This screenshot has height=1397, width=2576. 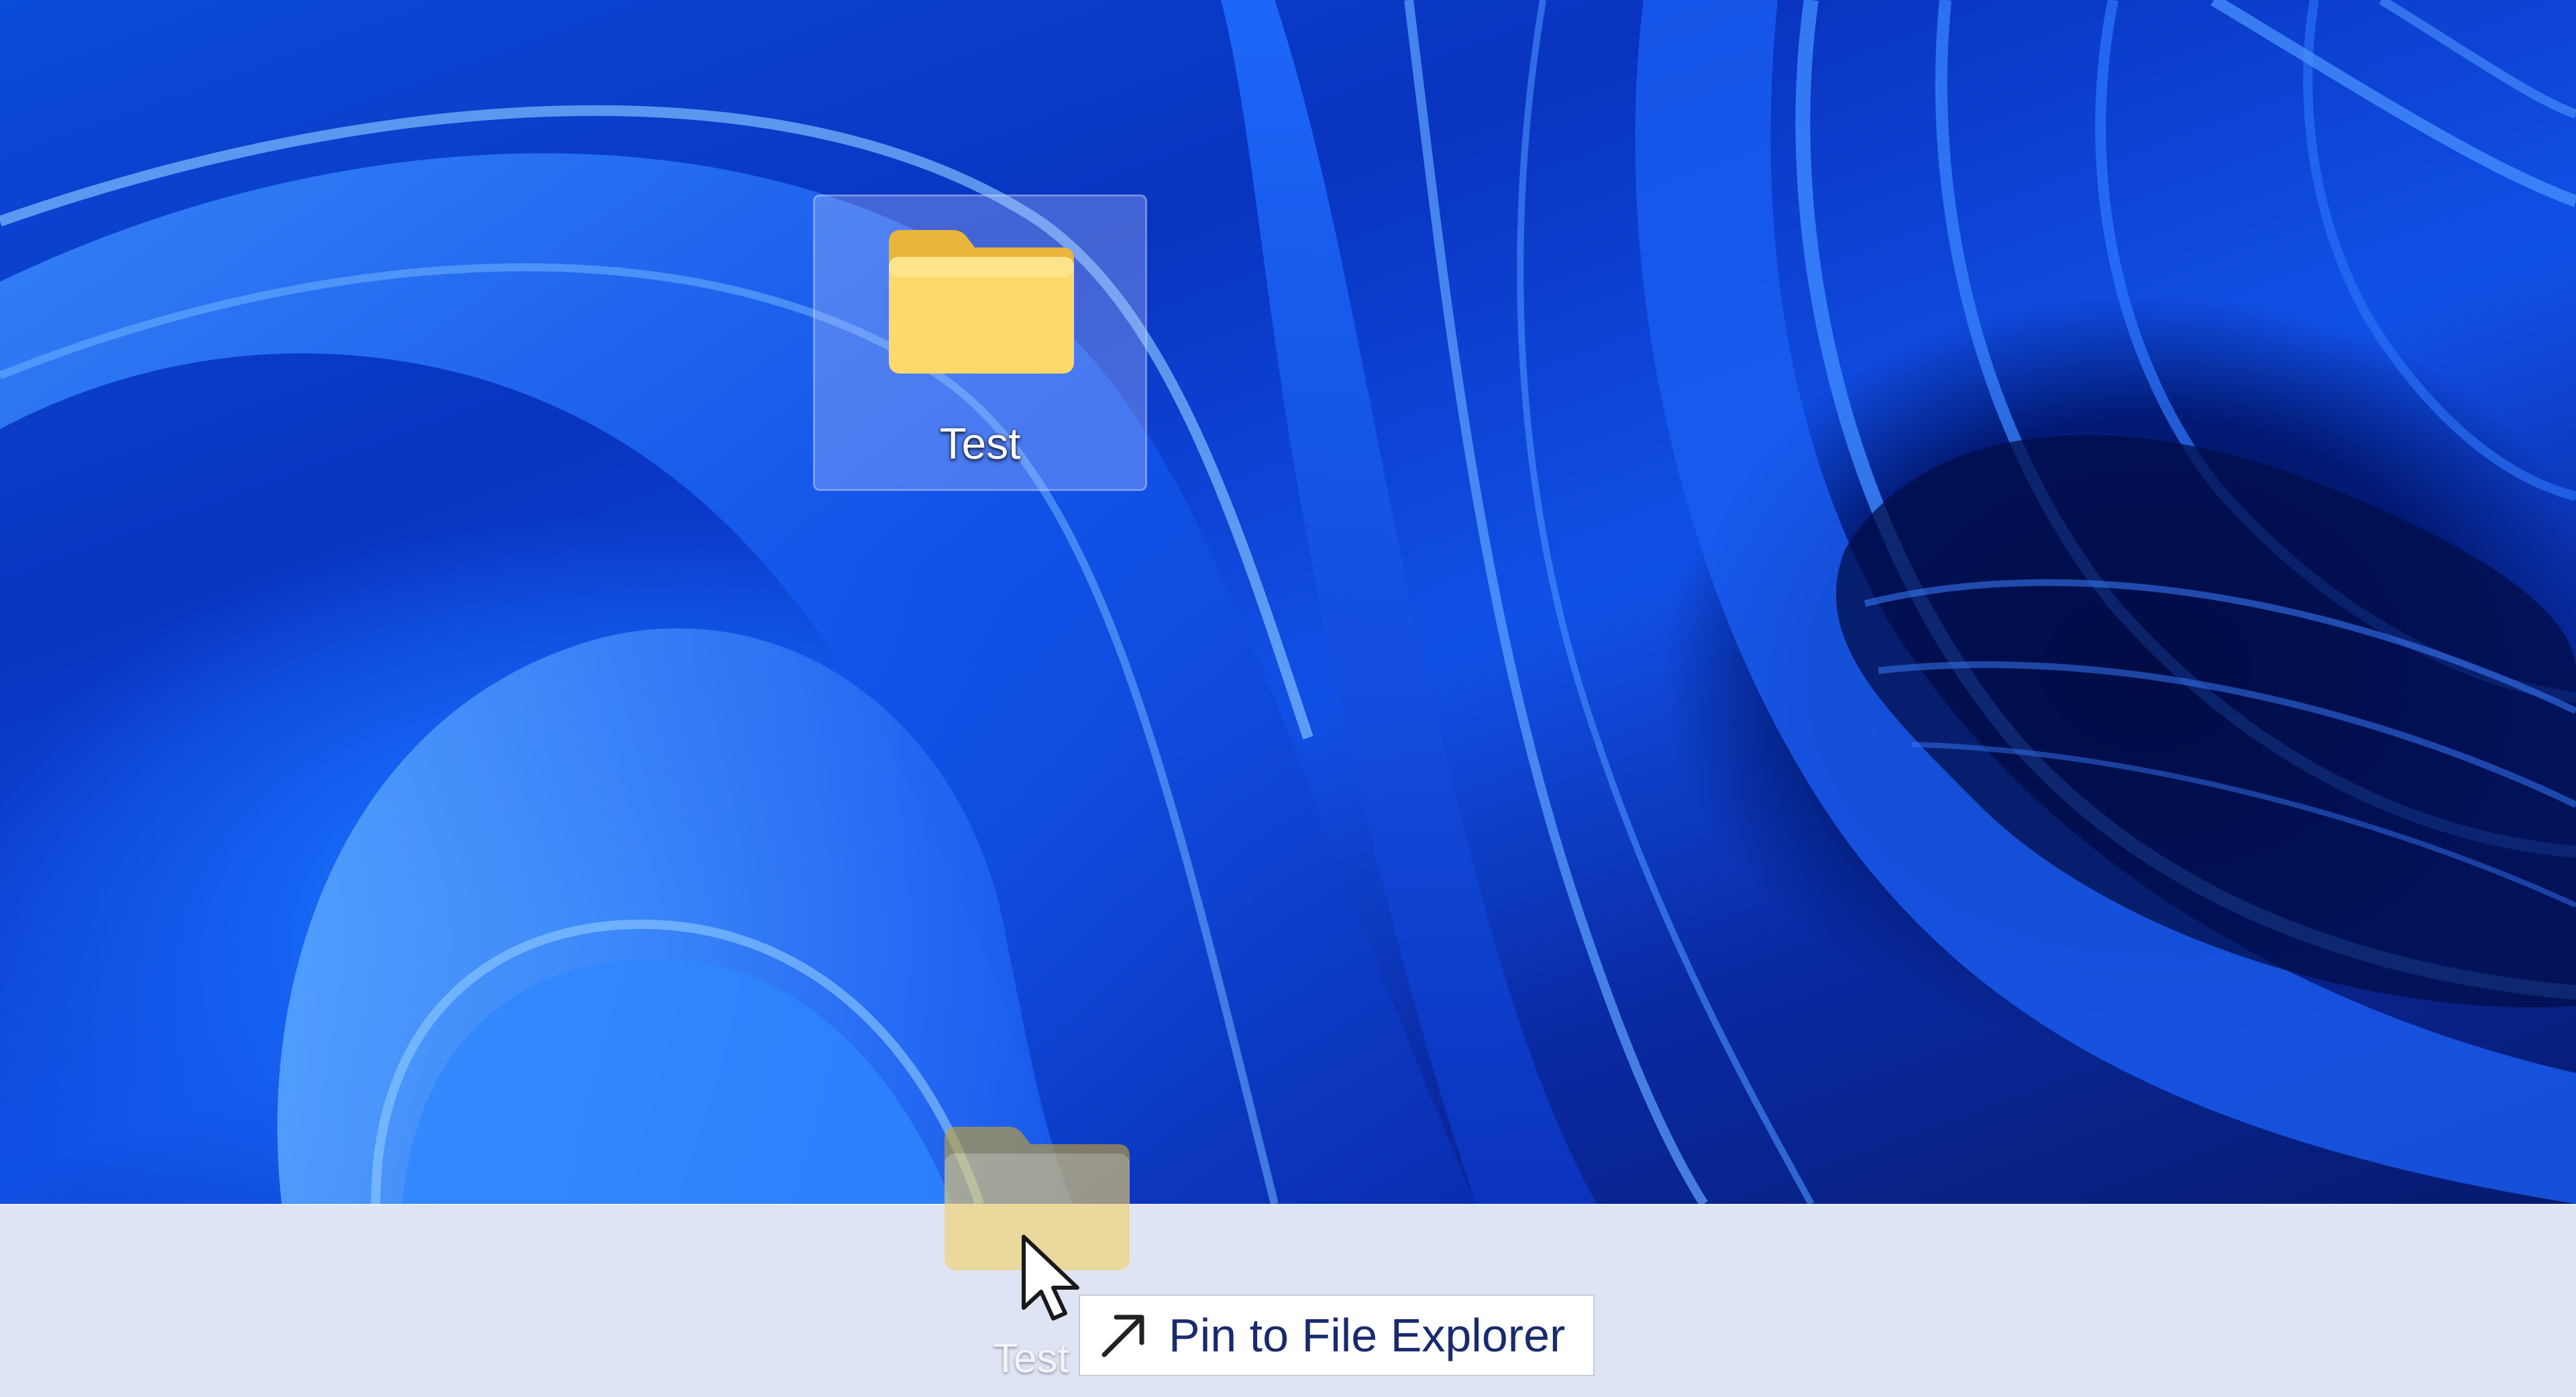 What do you see at coordinates (1367, 1335) in the screenshot?
I see `drag-tooltip-text: Pin to File Explorer` at bounding box center [1367, 1335].